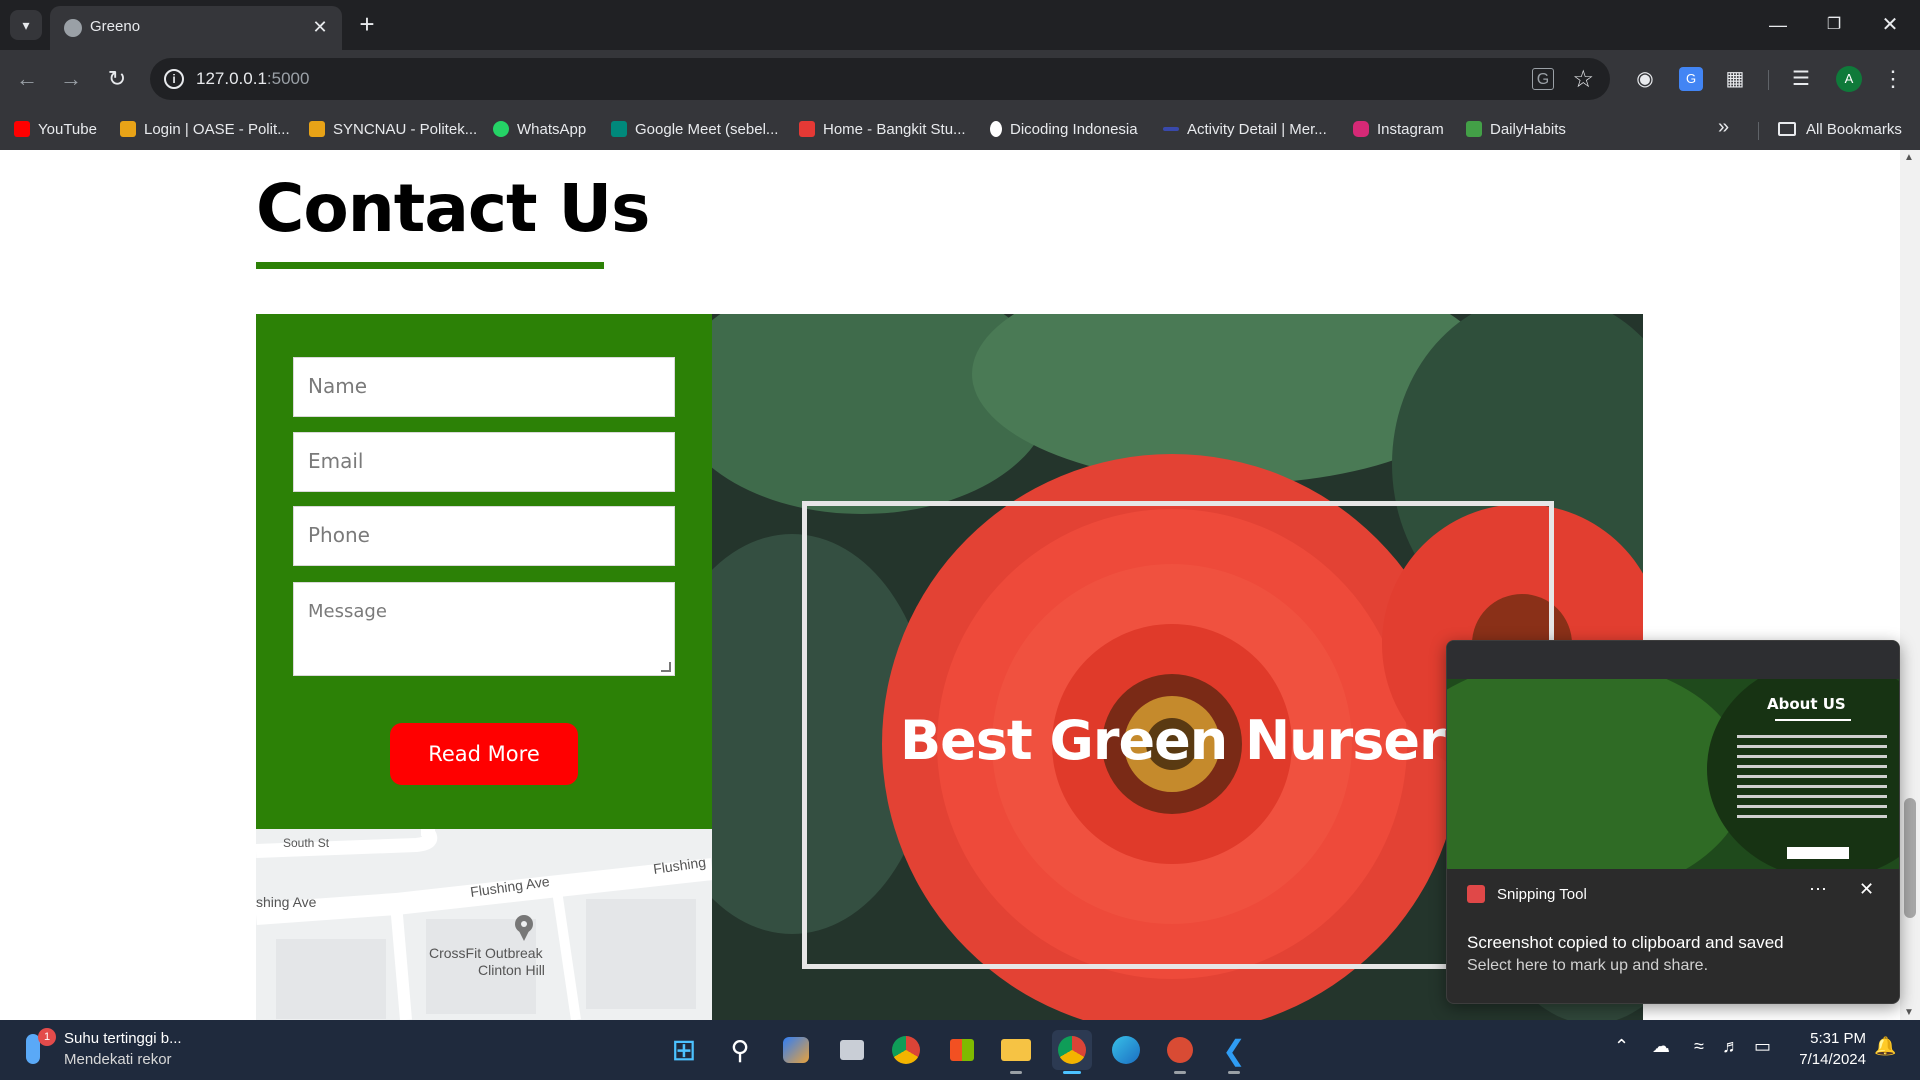  What do you see at coordinates (1910, 585) in the screenshot?
I see `page-scrollbar: ▲ ▼` at bounding box center [1910, 585].